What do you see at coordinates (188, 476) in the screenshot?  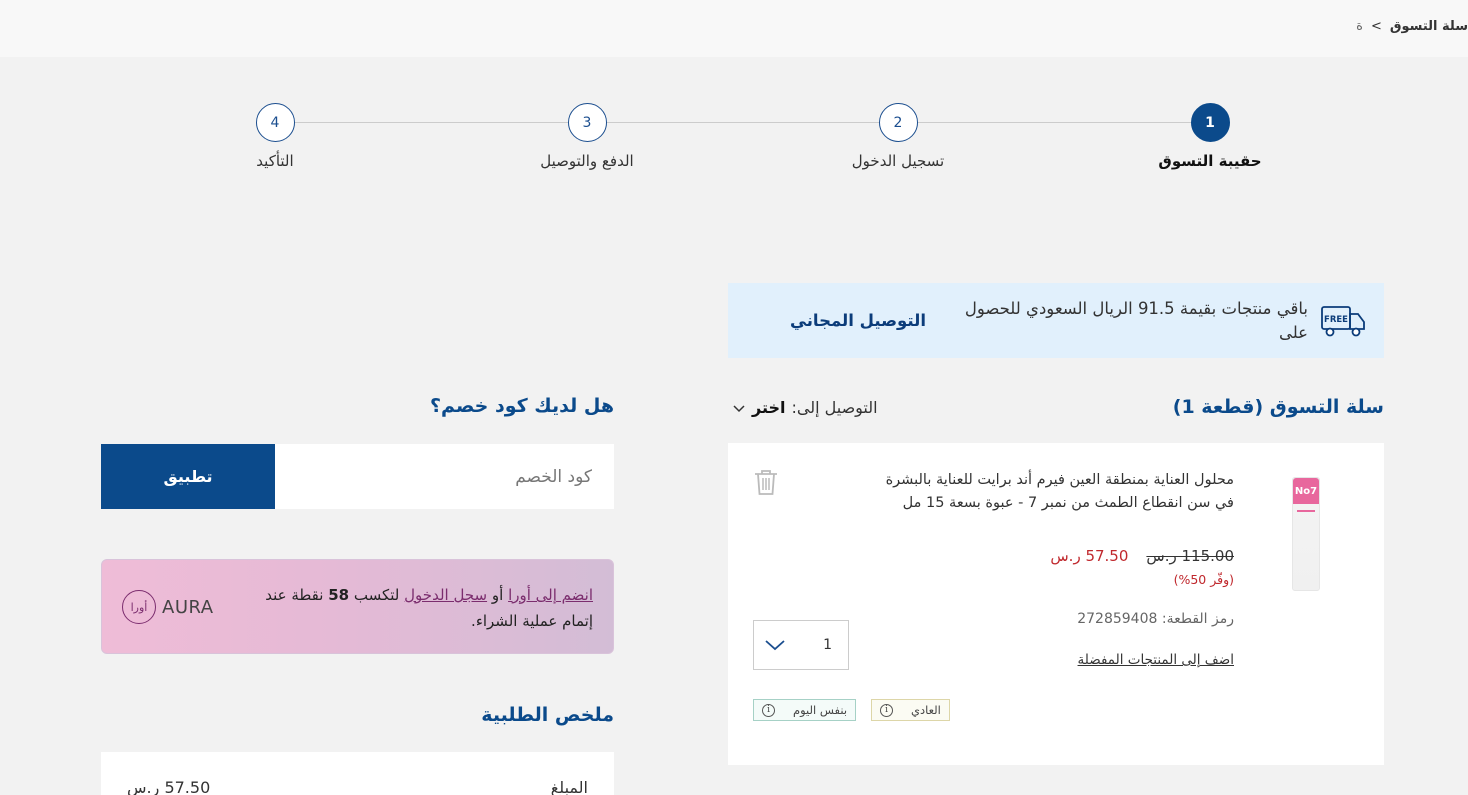 I see `apply-coupon-button: تطبيق` at bounding box center [188, 476].